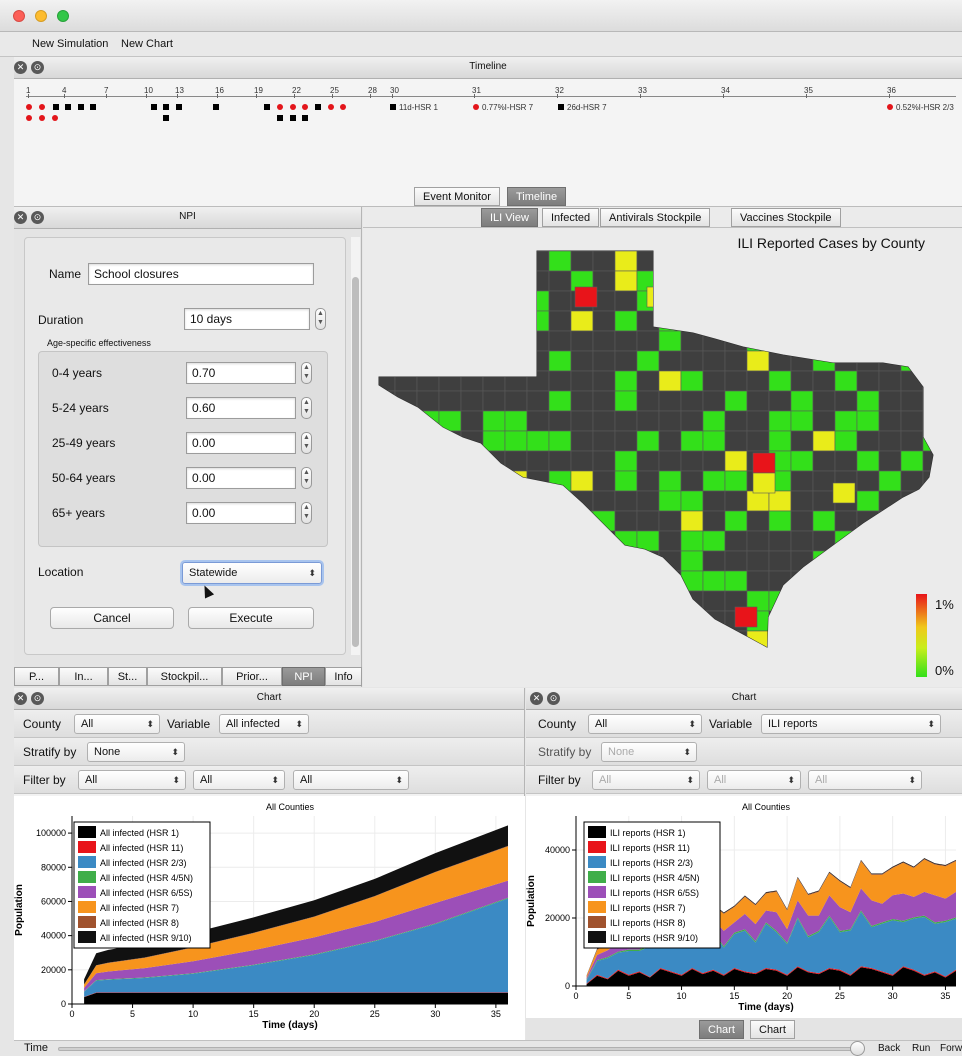  I want to click on tab-chart-2: Chart, so click(772, 1029).